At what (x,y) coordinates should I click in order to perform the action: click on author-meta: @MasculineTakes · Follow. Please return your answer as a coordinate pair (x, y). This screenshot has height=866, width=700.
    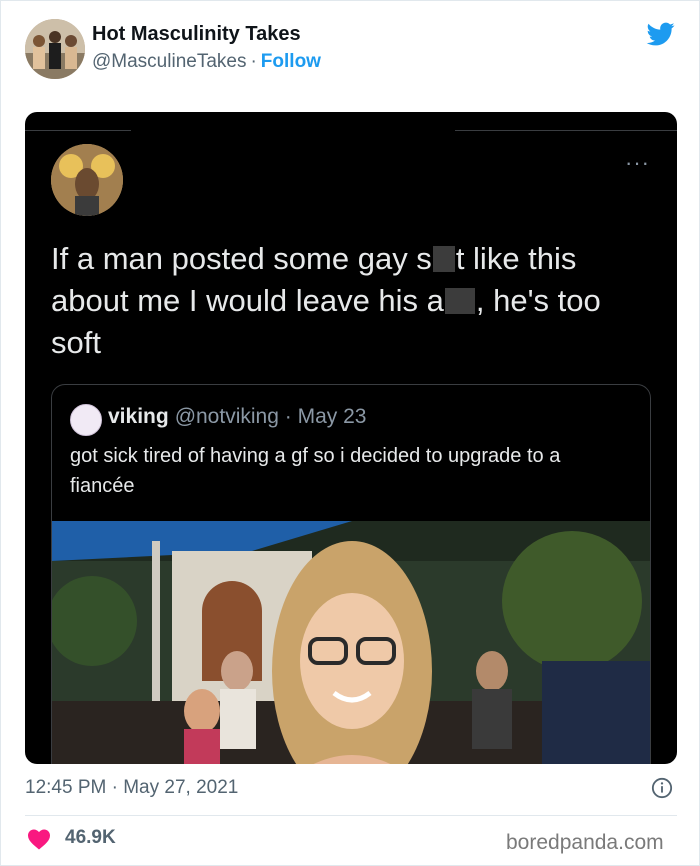
    Looking at the image, I should click on (206, 62).